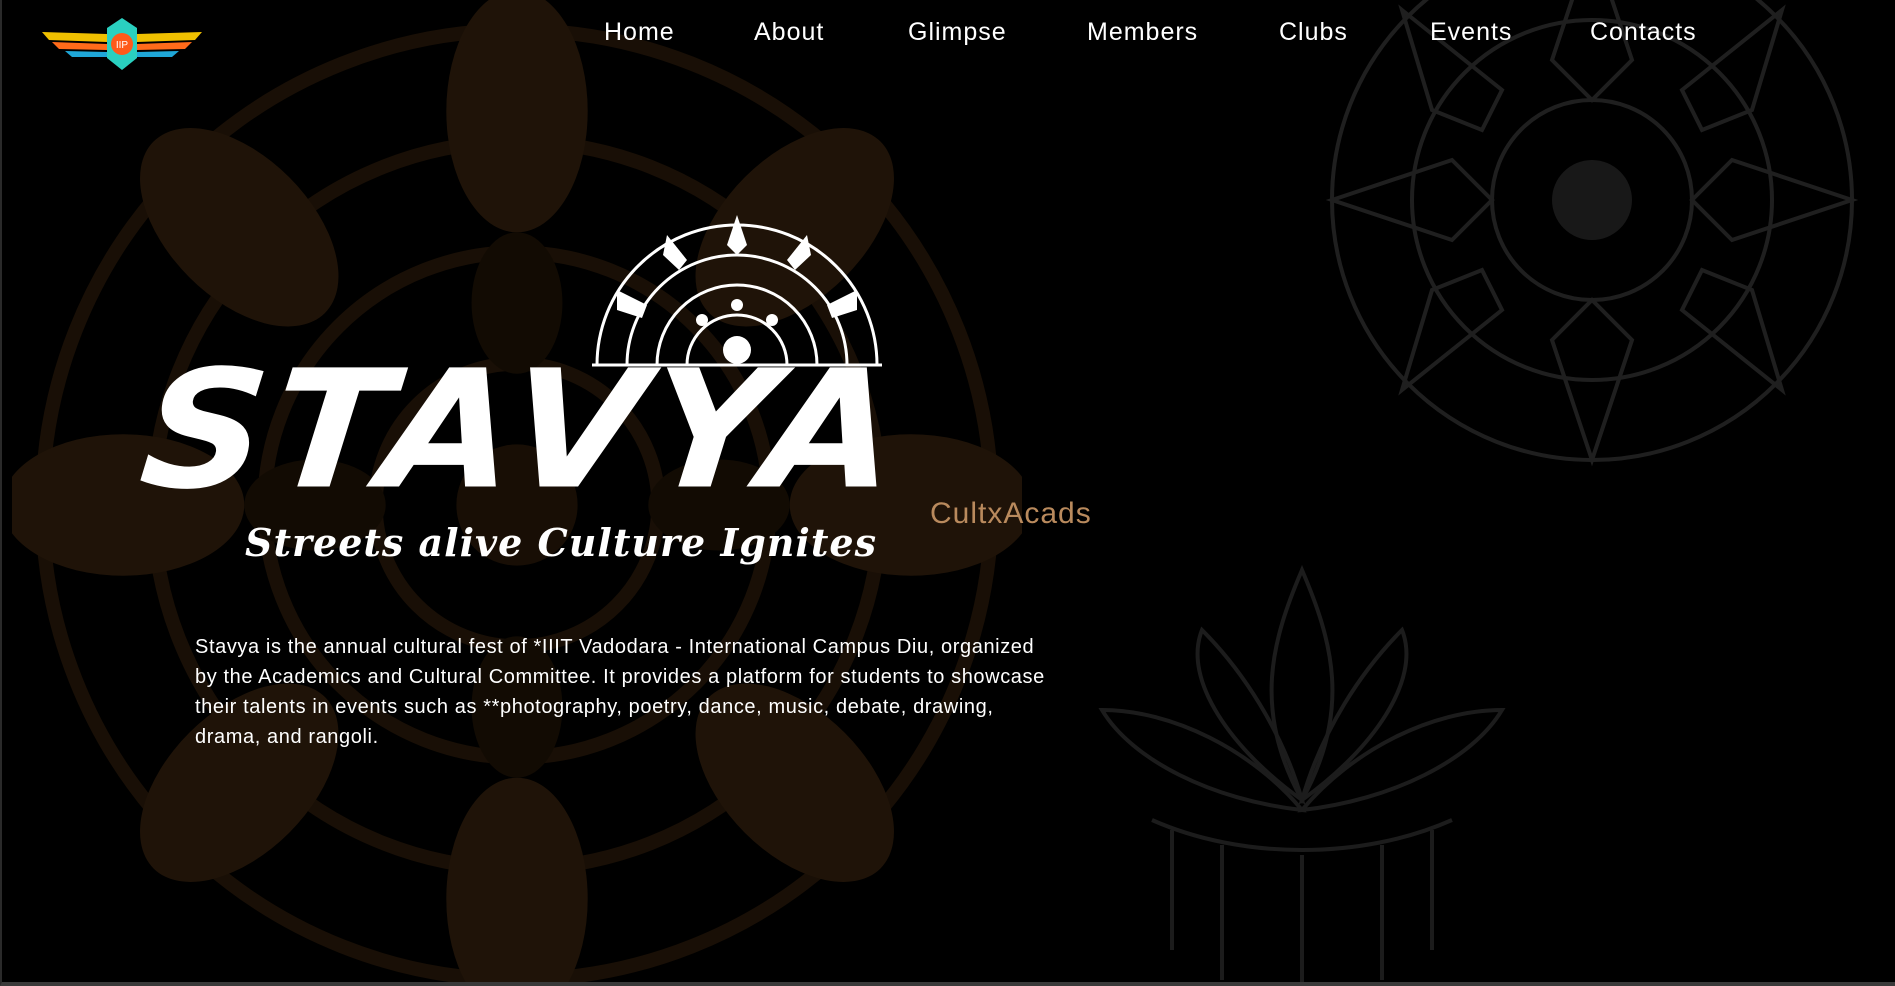 The height and width of the screenshot is (986, 1895). Describe the element at coordinates (1471, 32) in the screenshot. I see `nav-events-link: Events` at that location.